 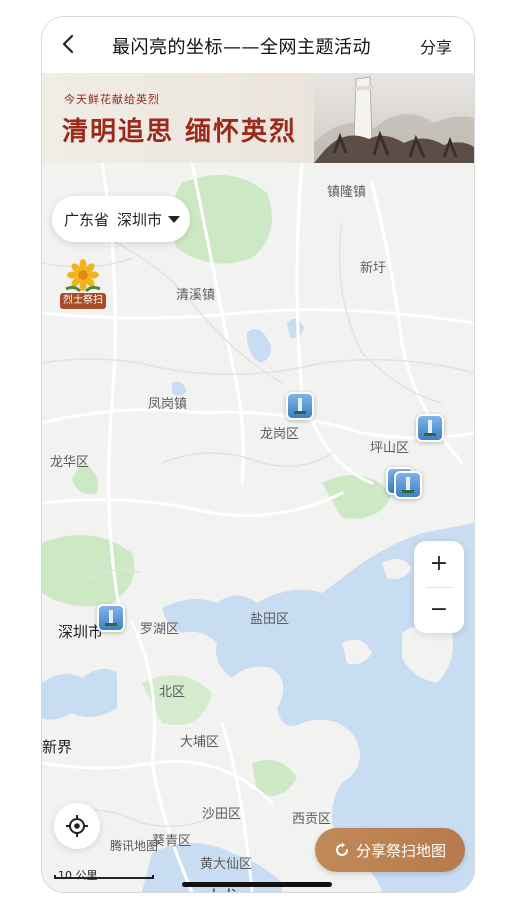 What do you see at coordinates (439, 564) in the screenshot?
I see `zoom-in-button: +` at bounding box center [439, 564].